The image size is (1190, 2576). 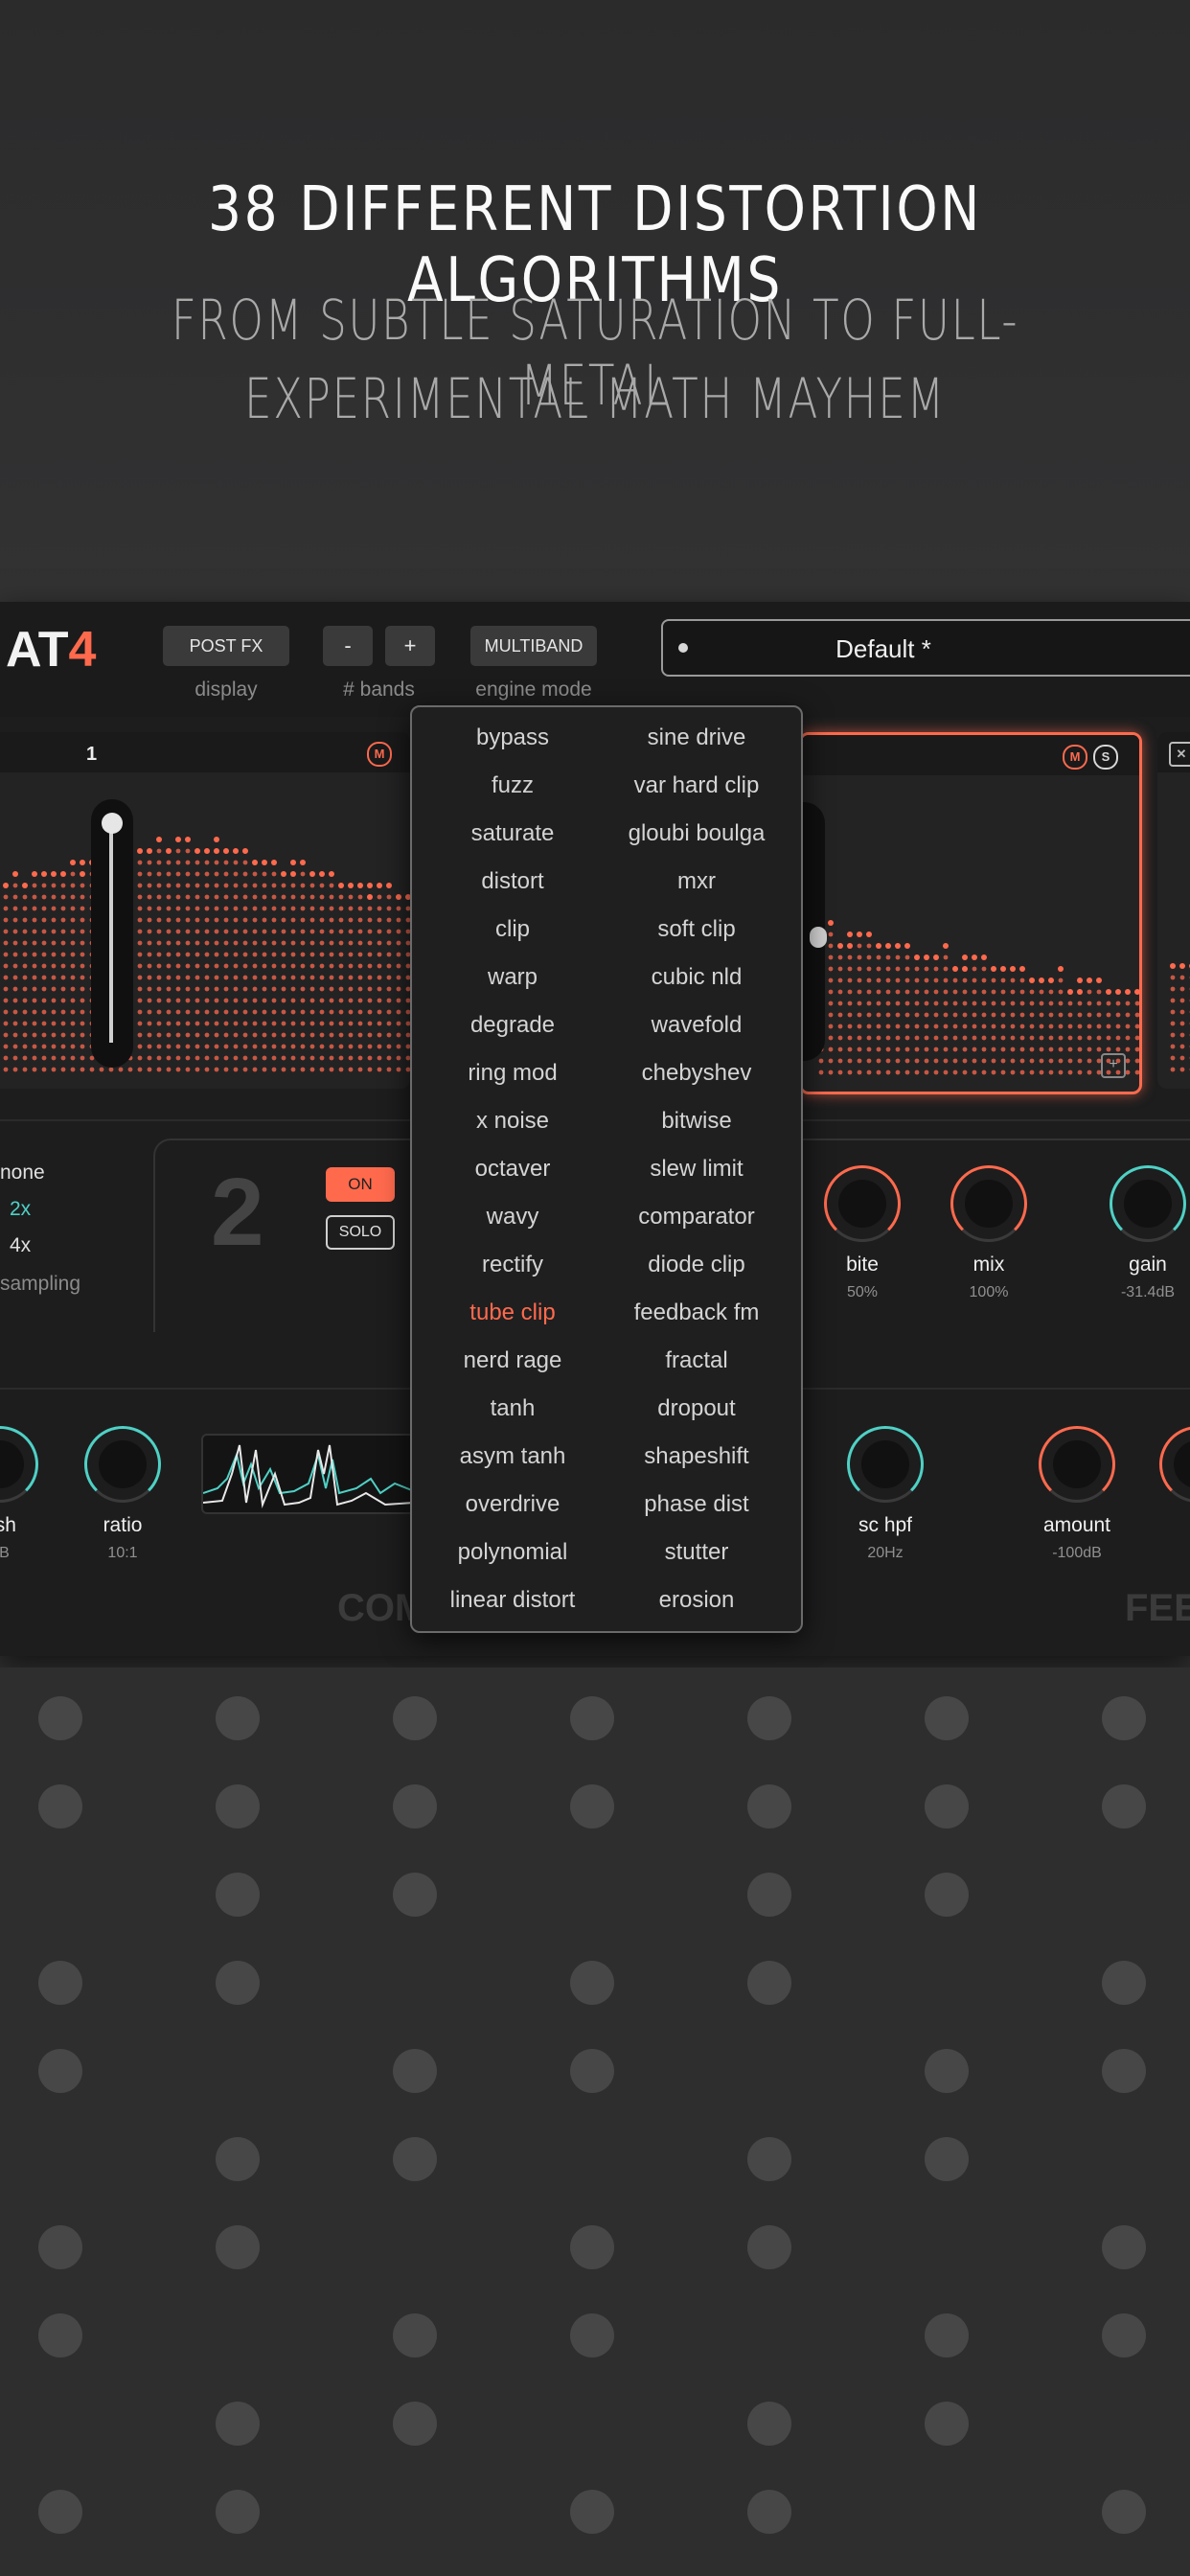 I want to click on algorithm-option: mxr, so click(x=697, y=881).